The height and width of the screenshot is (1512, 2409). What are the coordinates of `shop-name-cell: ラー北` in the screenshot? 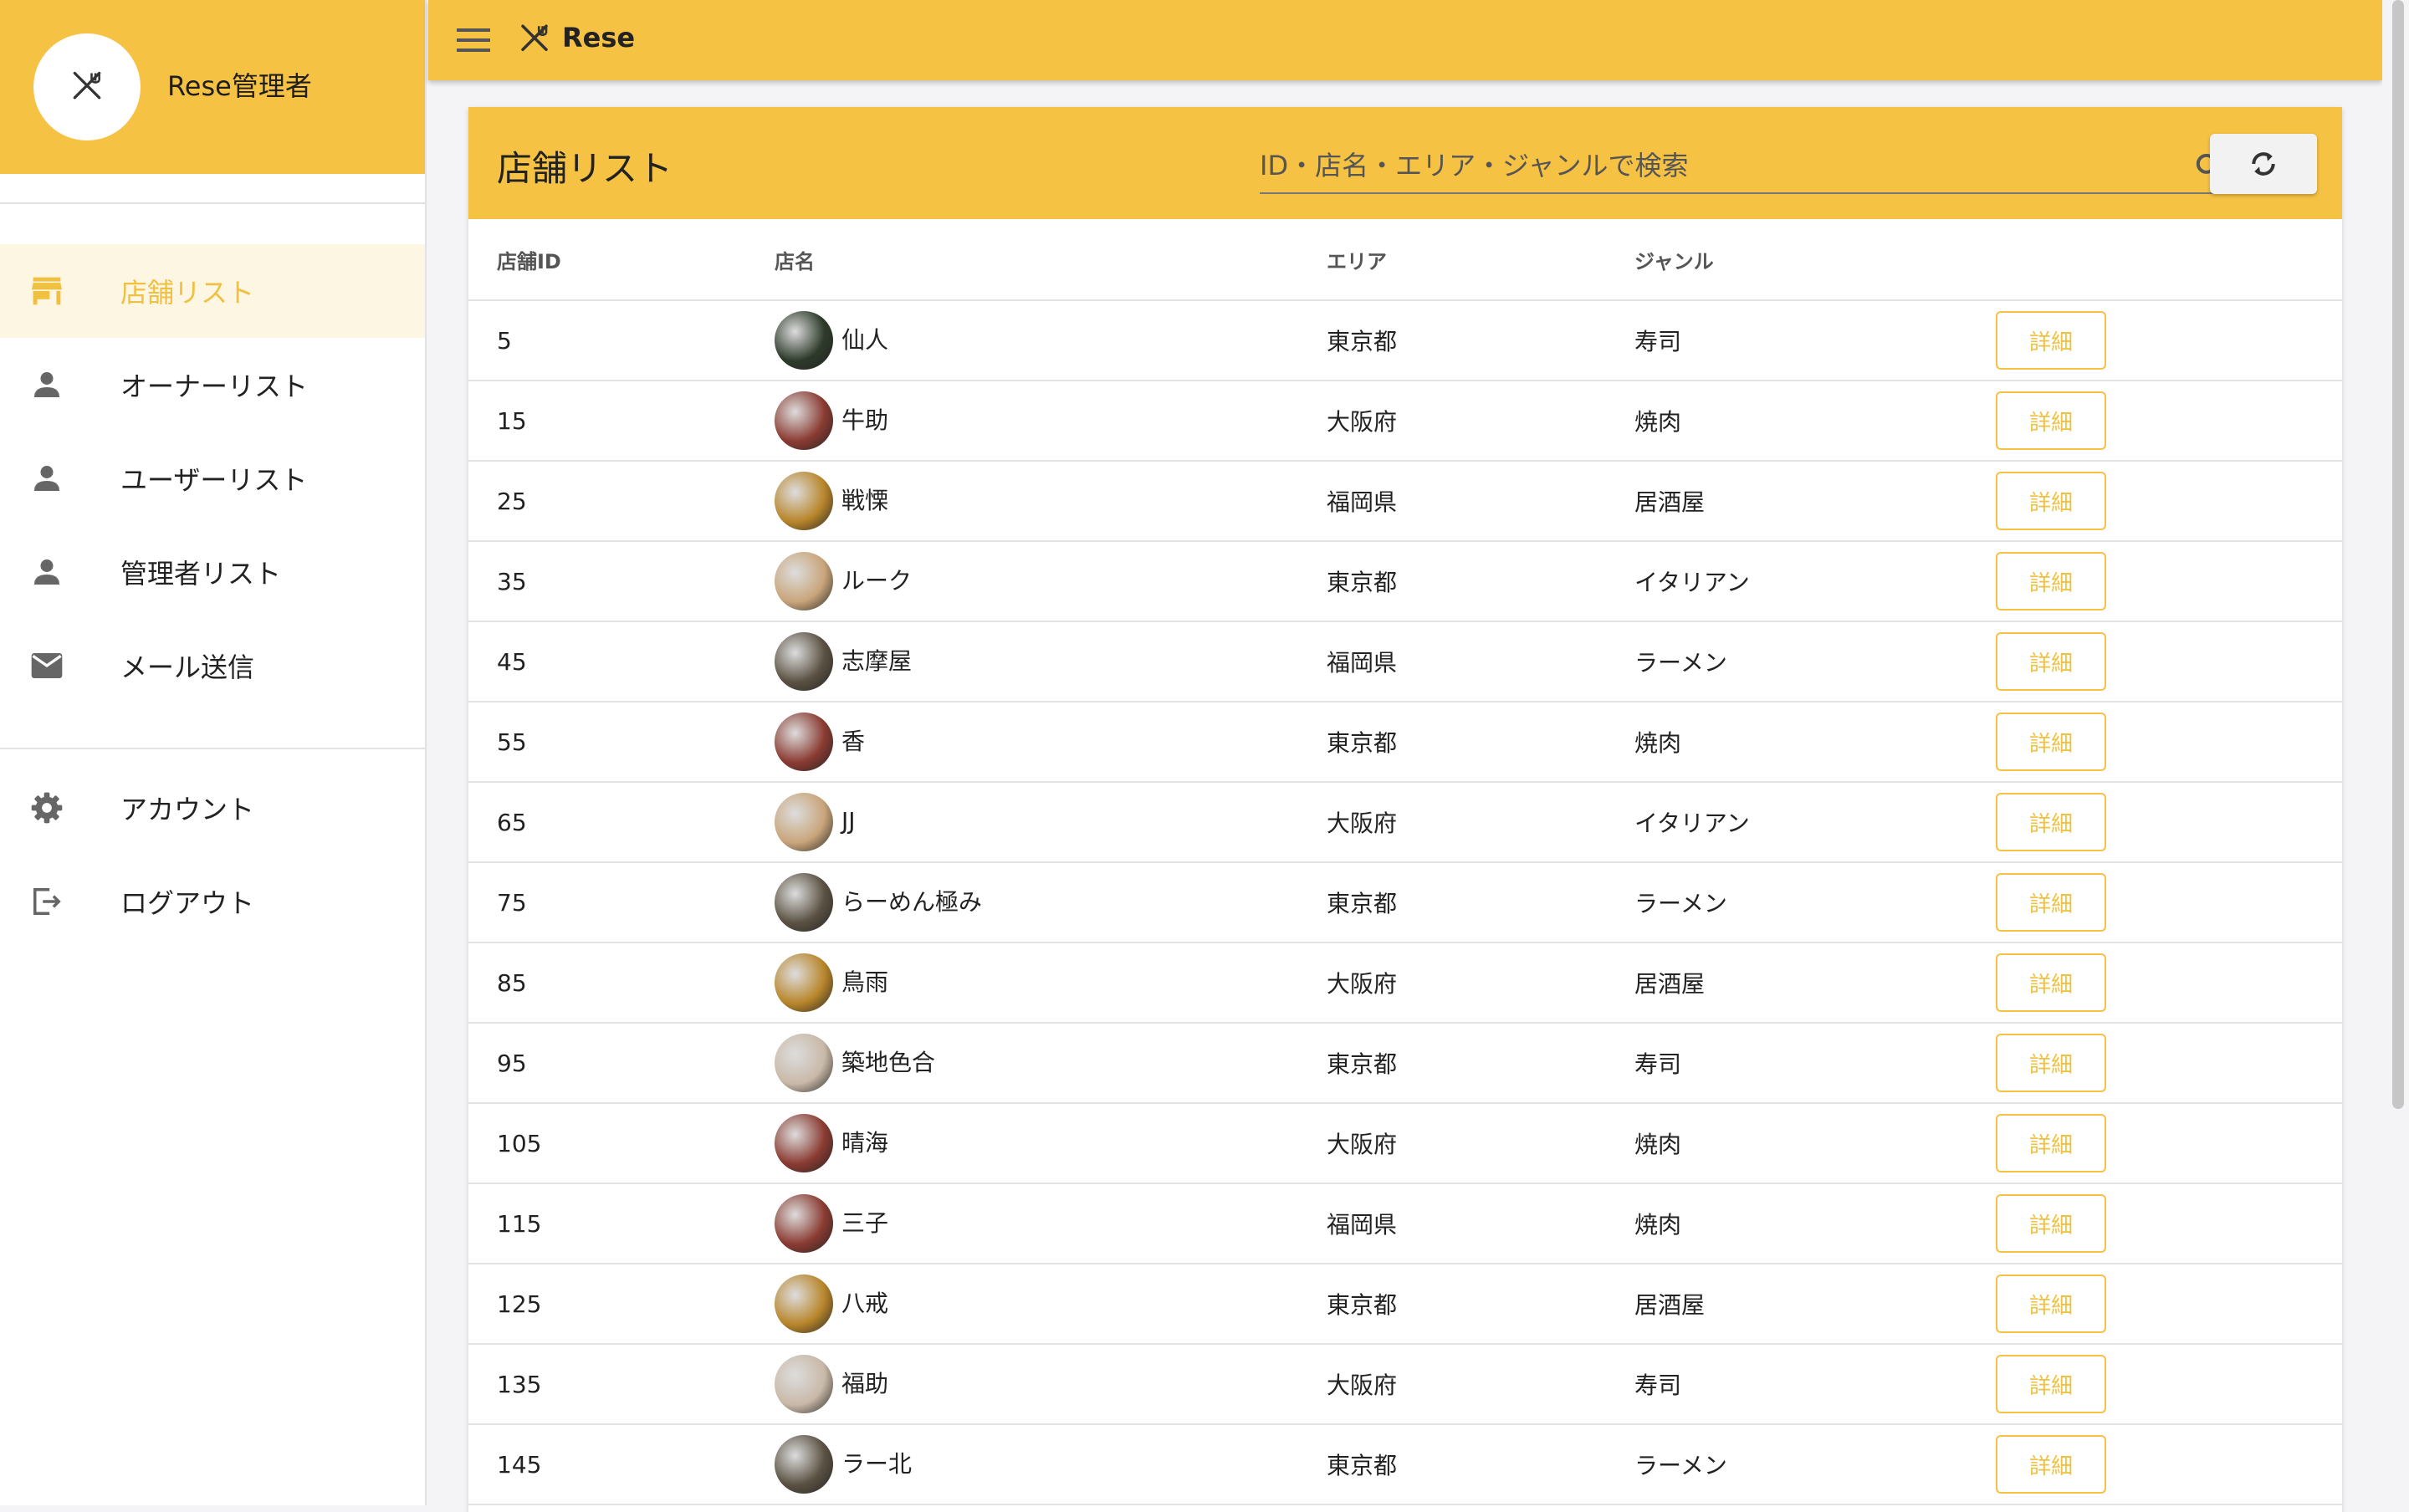 It's located at (1051, 1464).